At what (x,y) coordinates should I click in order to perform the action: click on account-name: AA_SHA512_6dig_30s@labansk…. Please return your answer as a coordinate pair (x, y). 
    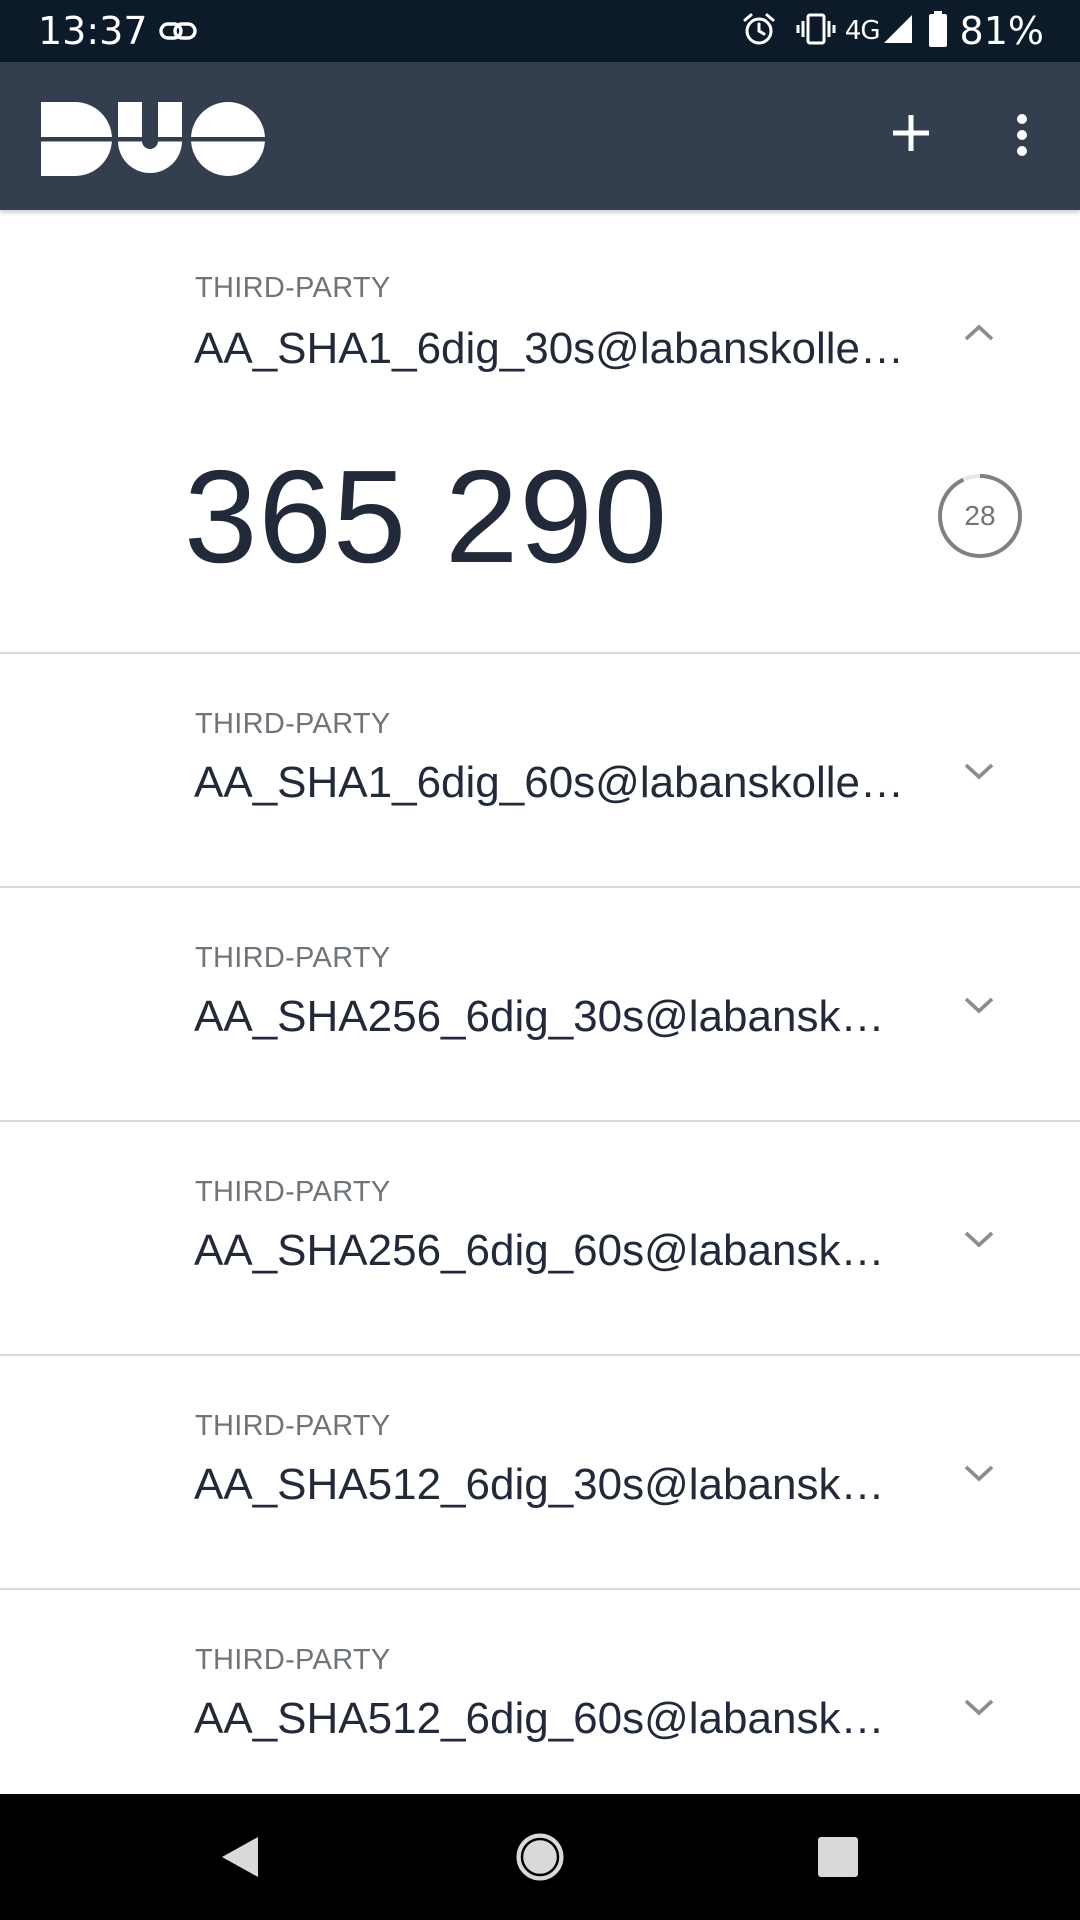
    Looking at the image, I should click on (539, 1484).